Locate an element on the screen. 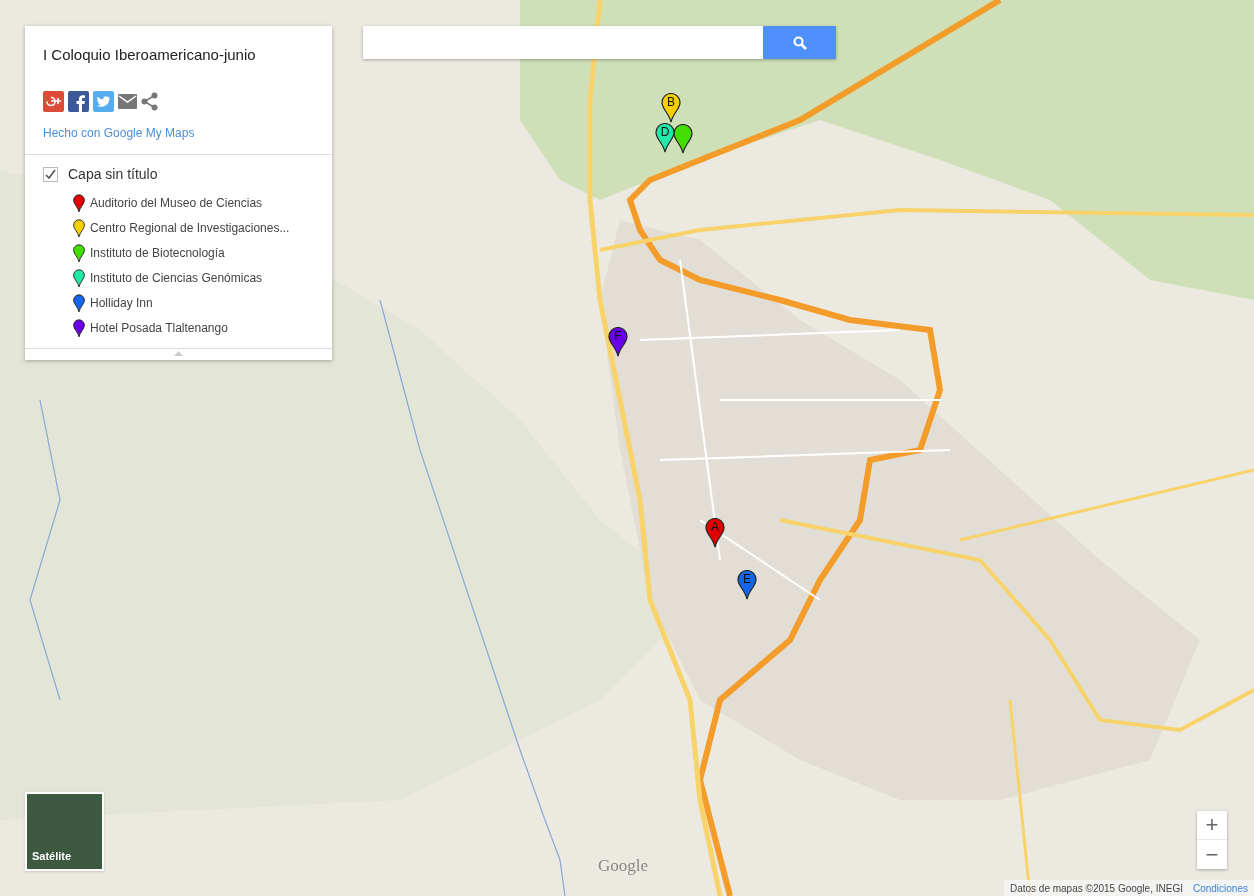  place-name: Auditorio del Museo de Ciencias is located at coordinates (176, 203).